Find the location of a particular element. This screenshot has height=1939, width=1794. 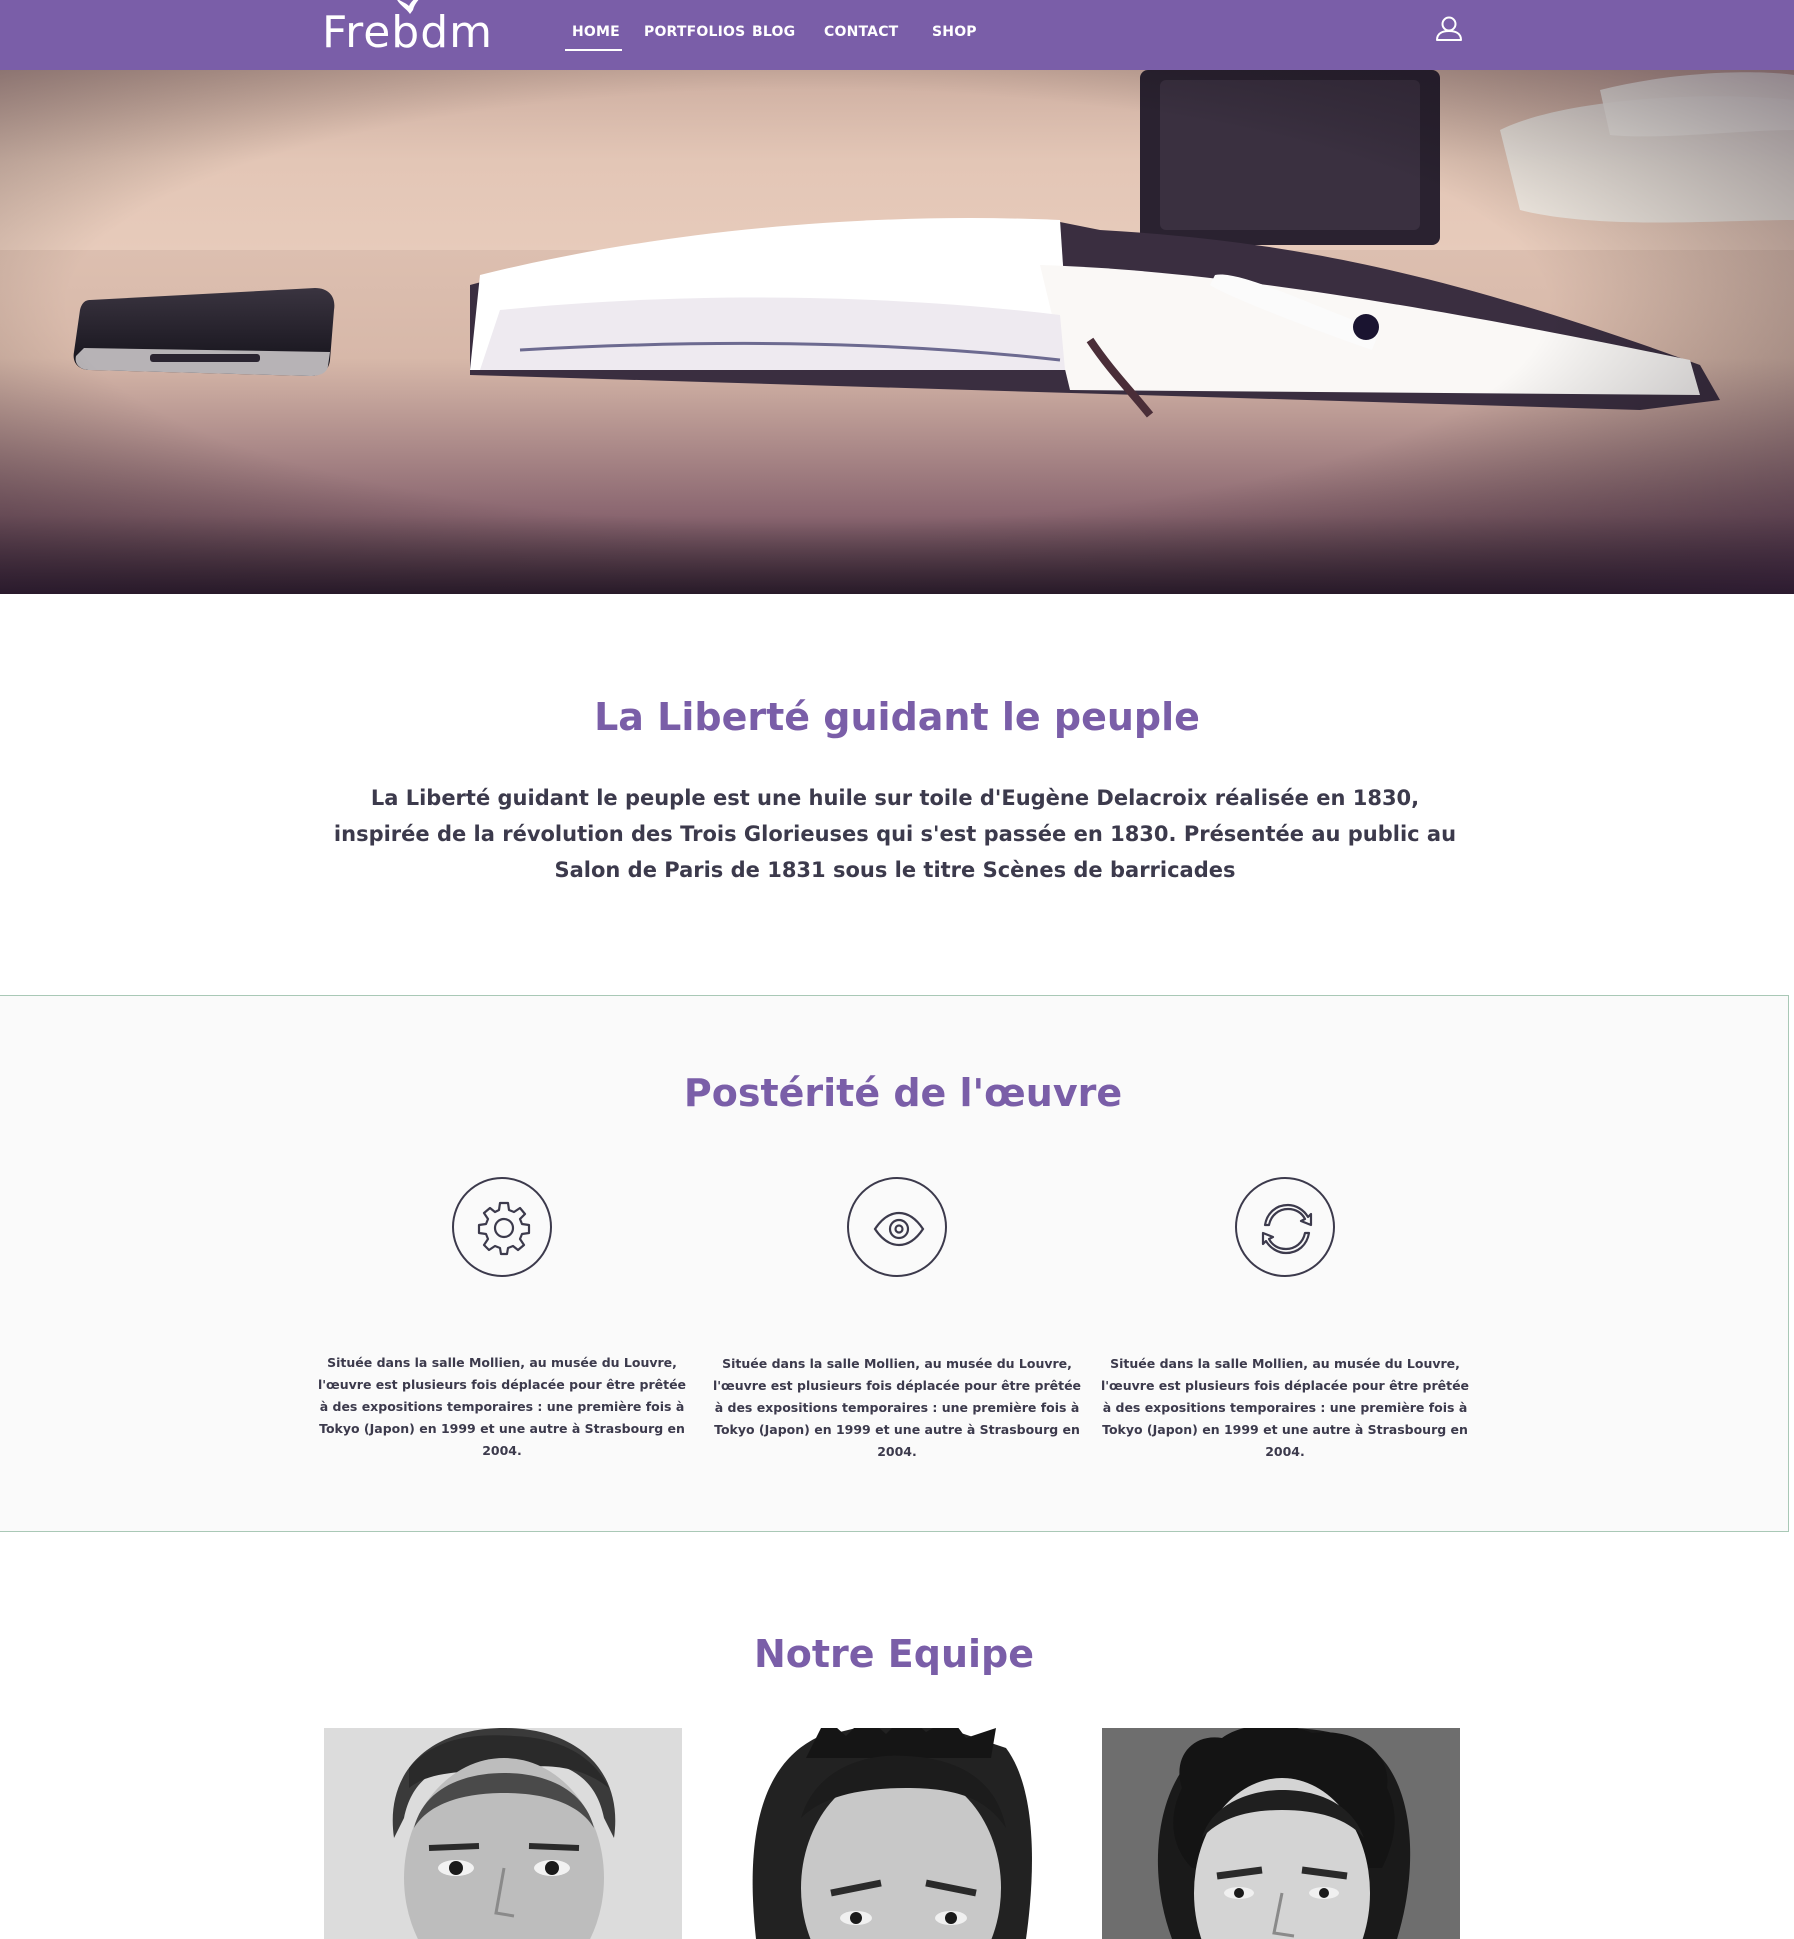

team-member-3-photo is located at coordinates (1281, 1833).